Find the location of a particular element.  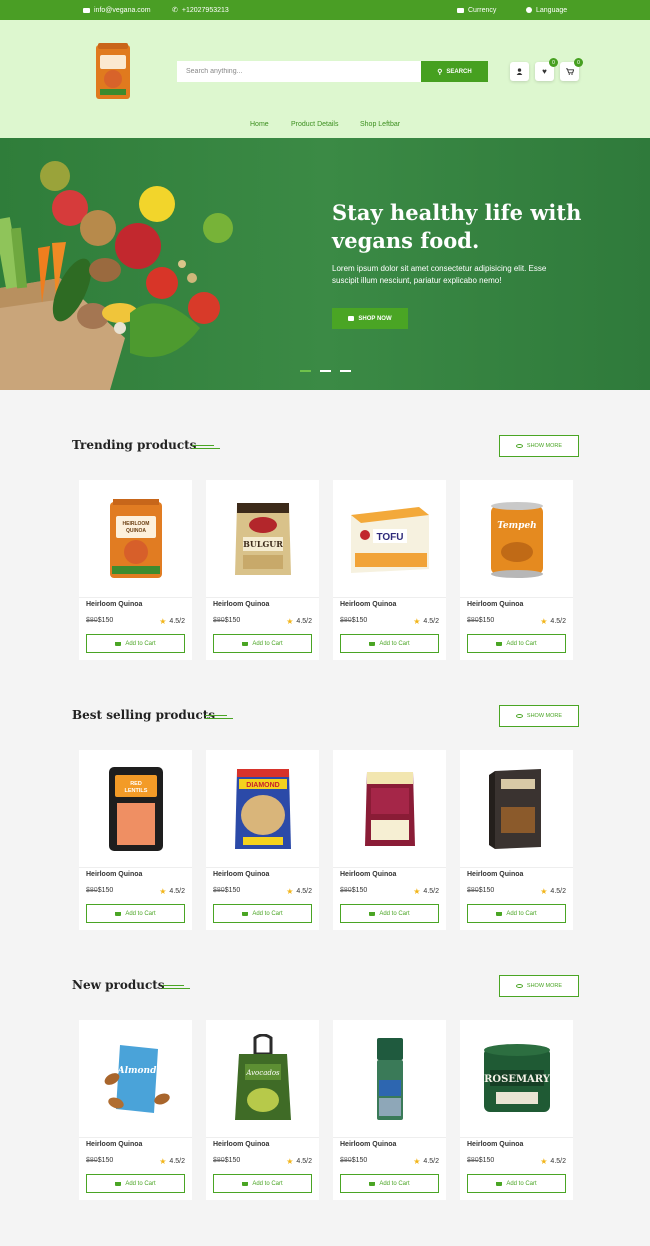

currency-selector: Currency is located at coordinates (476, 10).